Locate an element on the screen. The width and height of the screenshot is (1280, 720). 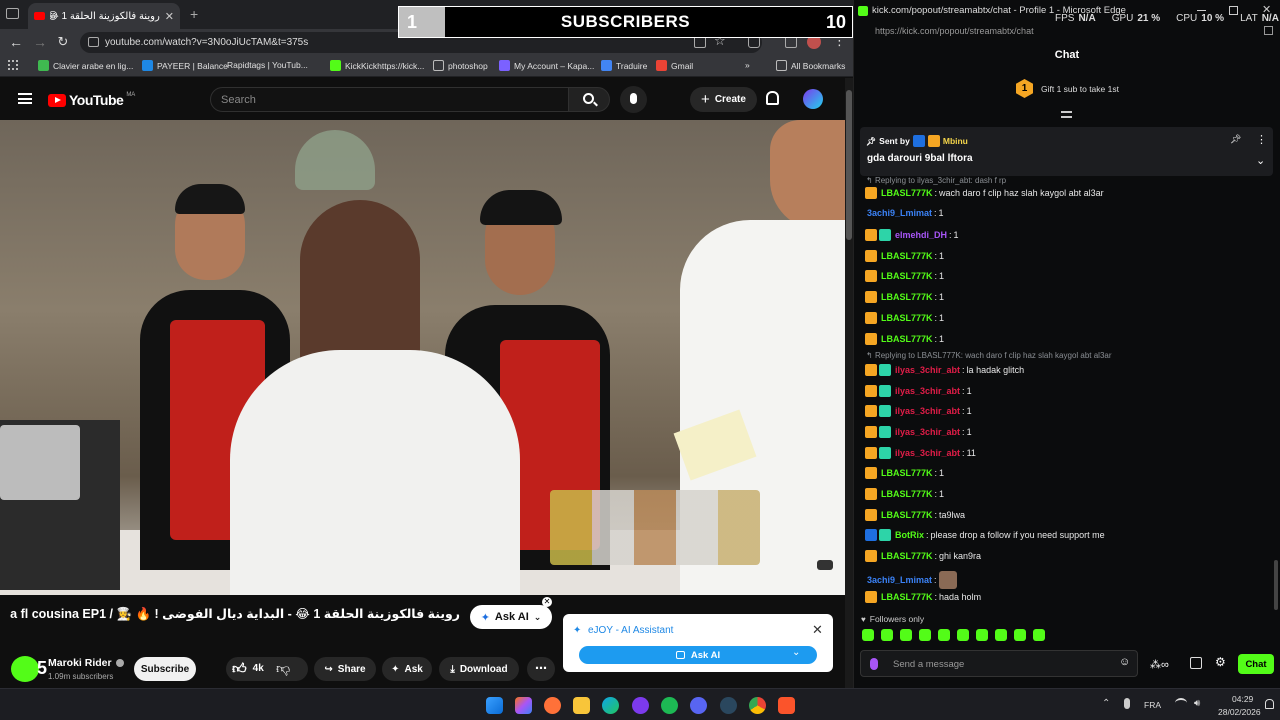
chat-message: LBASL777K: hada holm is located at coordinates (923, 597).